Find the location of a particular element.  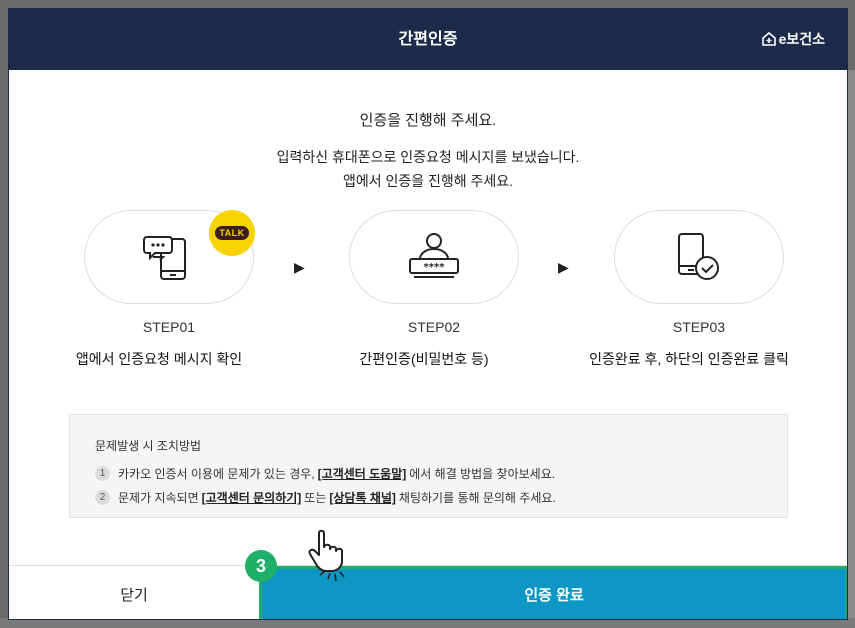

phone-check-icon is located at coordinates (698, 256).